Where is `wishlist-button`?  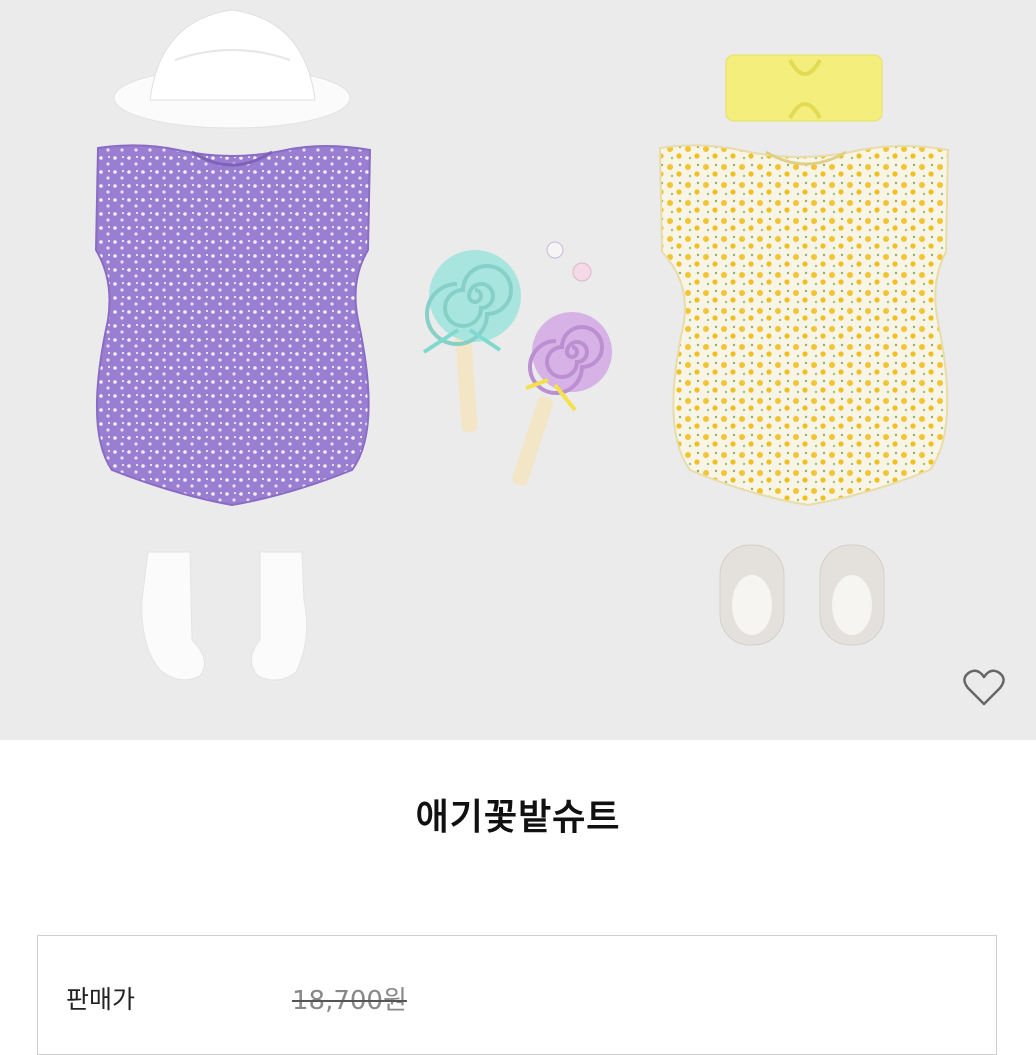
wishlist-button is located at coordinates (986, 692).